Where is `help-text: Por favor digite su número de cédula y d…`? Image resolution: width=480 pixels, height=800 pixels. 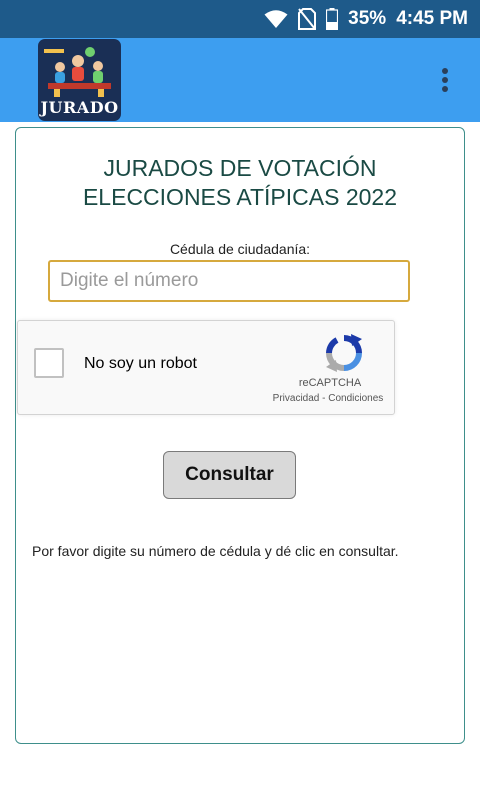 help-text: Por favor digite su número de cédula y d… is located at coordinates (215, 551).